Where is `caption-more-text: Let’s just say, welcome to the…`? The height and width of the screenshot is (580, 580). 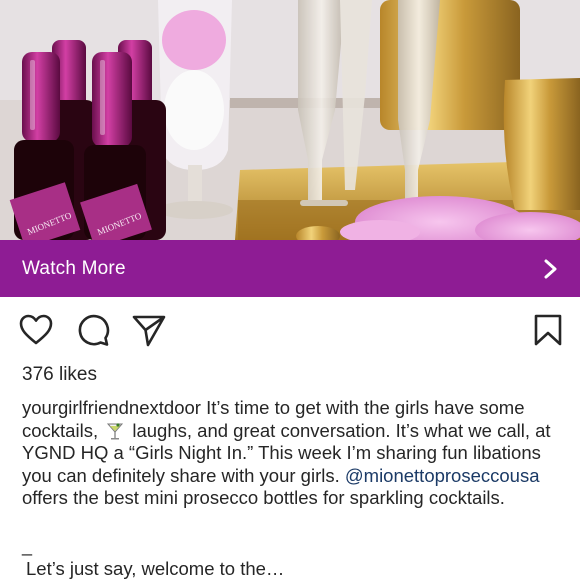 caption-more-text: Let’s just say, welcome to the… is located at coordinates (155, 569).